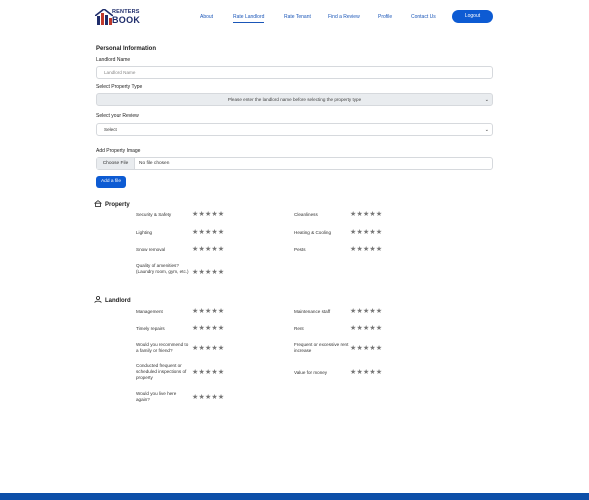 The width and height of the screenshot is (589, 500). Describe the element at coordinates (206, 17) in the screenshot. I see `nav-about: About` at that location.